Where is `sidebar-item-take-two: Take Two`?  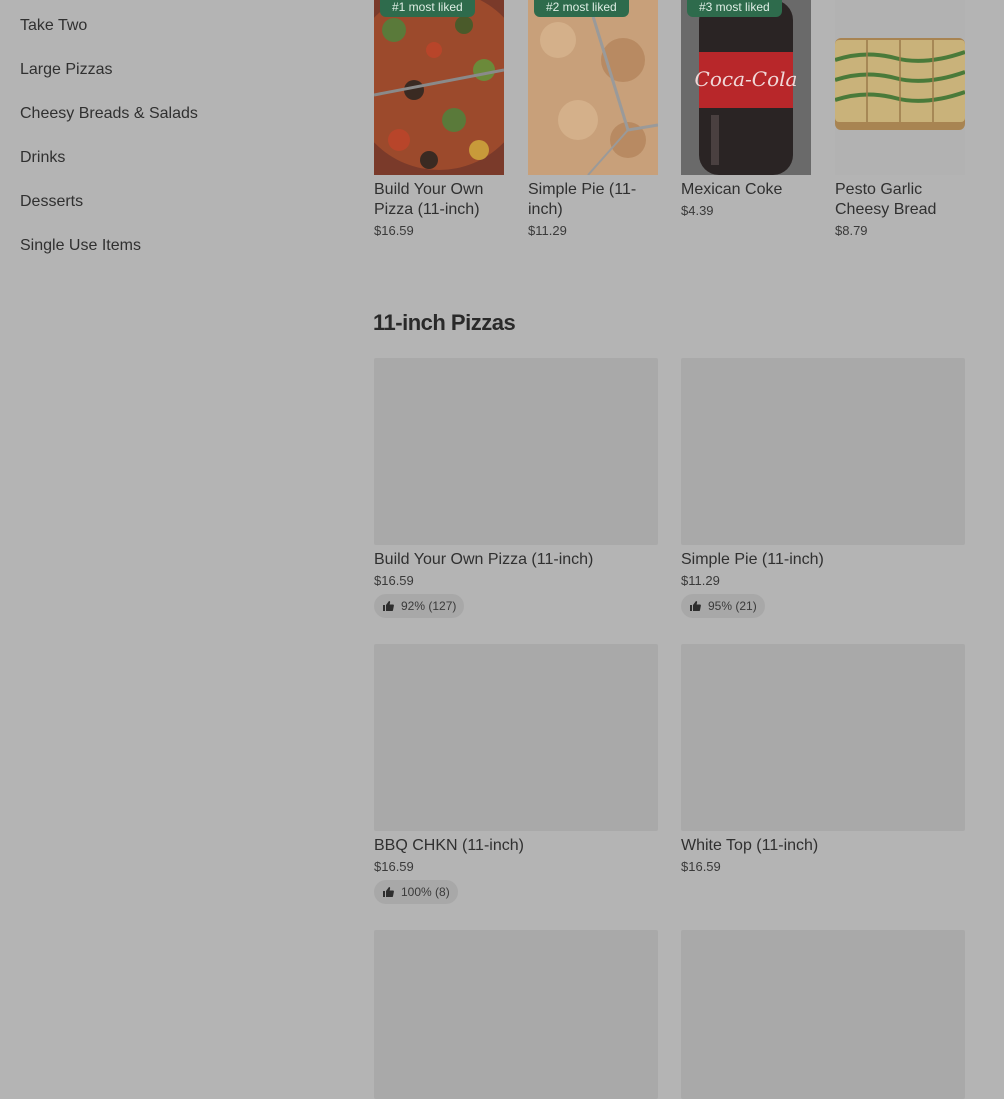 sidebar-item-take-two: Take Two is located at coordinates (53, 26).